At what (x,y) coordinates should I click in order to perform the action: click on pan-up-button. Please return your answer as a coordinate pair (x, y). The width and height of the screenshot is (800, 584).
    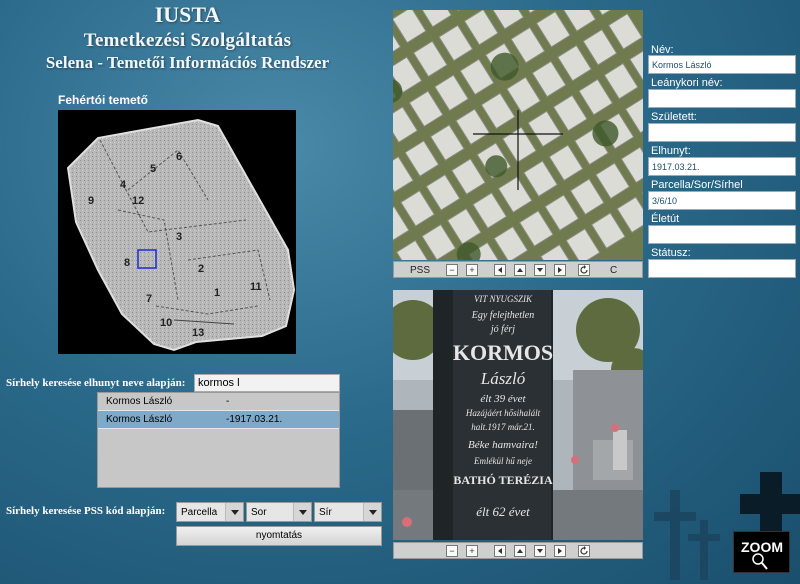
    Looking at the image, I should click on (520, 270).